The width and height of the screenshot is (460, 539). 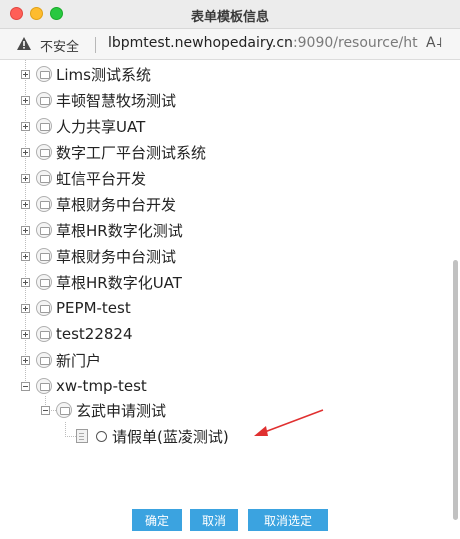 What do you see at coordinates (157, 520) in the screenshot?
I see `confirm-button: 确定` at bounding box center [157, 520].